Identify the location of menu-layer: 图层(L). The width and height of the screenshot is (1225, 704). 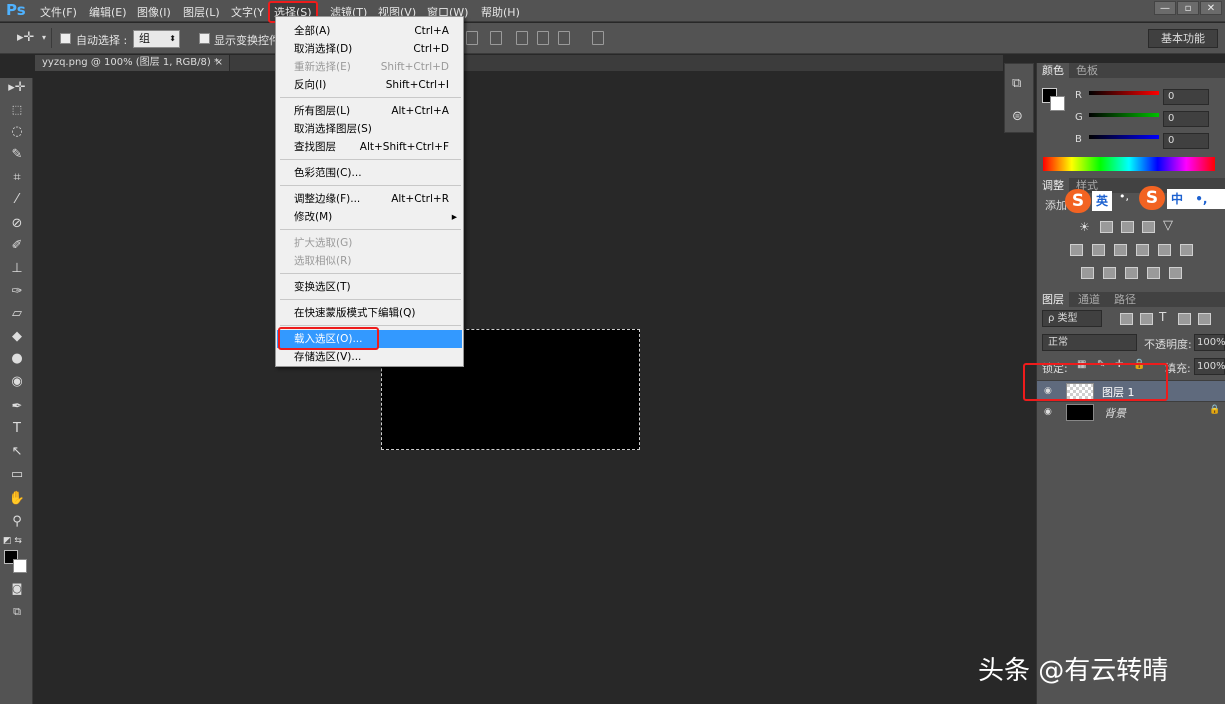
(201, 12).